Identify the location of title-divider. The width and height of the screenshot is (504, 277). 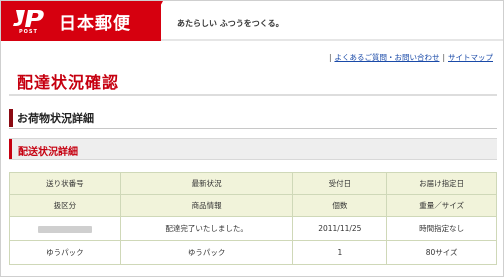
(253, 95).